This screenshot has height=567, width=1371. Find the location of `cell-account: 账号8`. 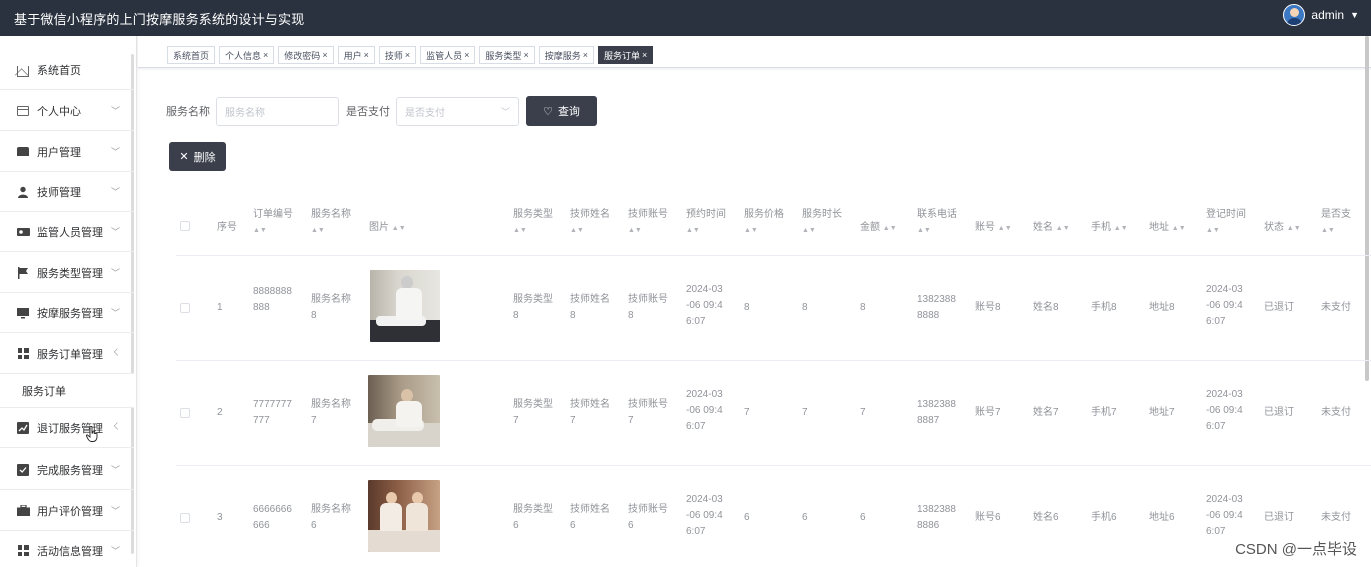

cell-account: 账号8 is located at coordinates (988, 307).